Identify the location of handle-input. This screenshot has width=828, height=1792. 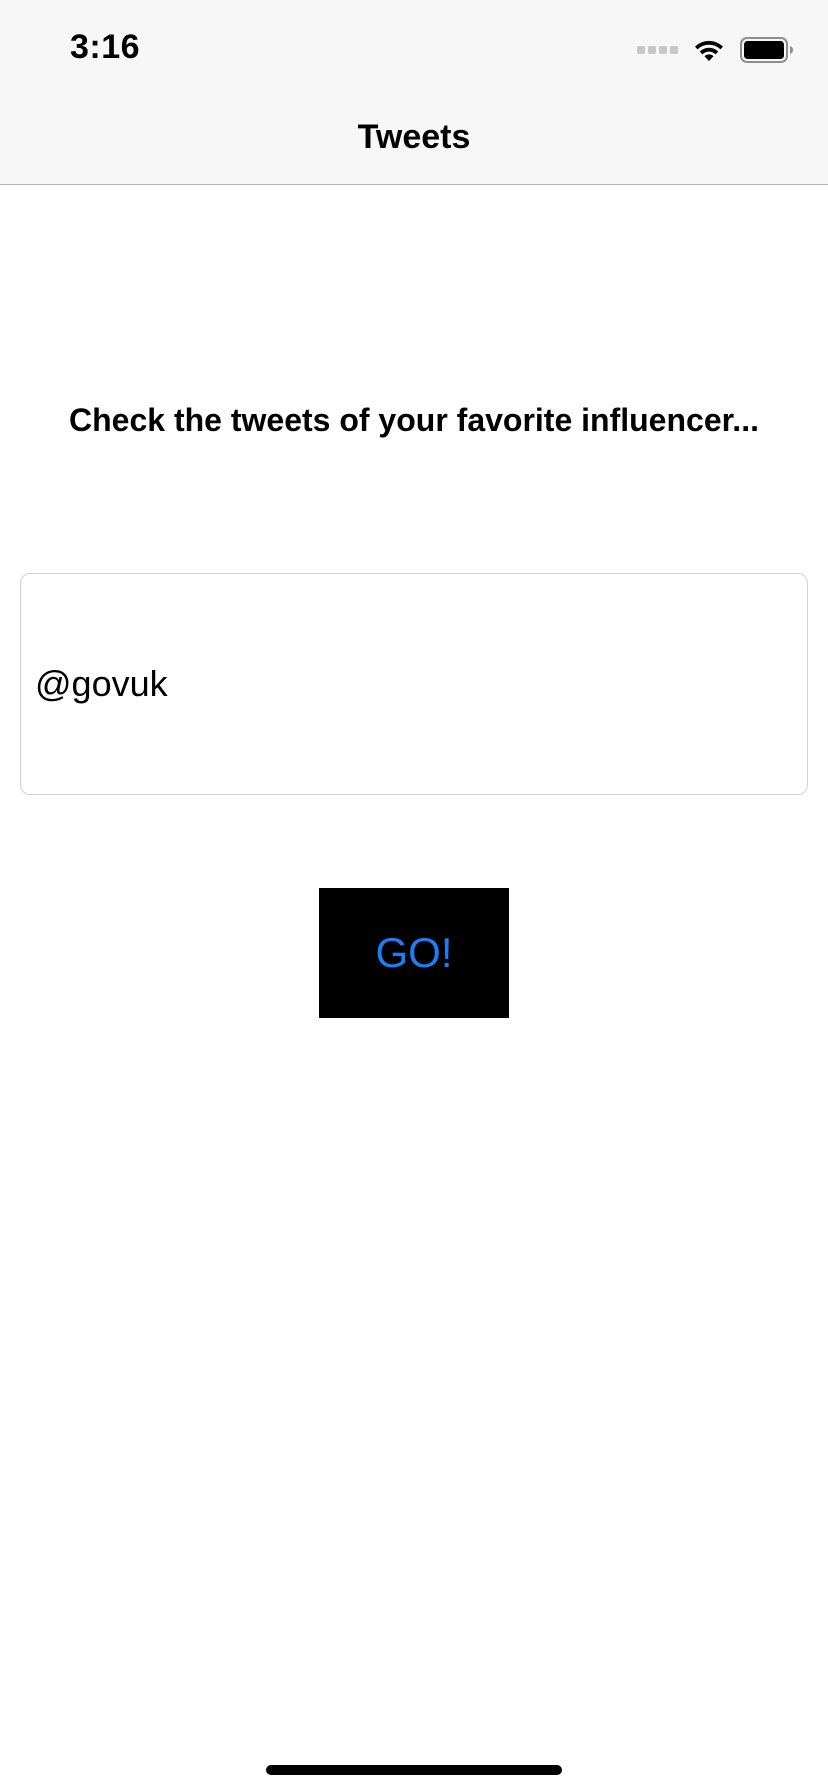
(414, 684).